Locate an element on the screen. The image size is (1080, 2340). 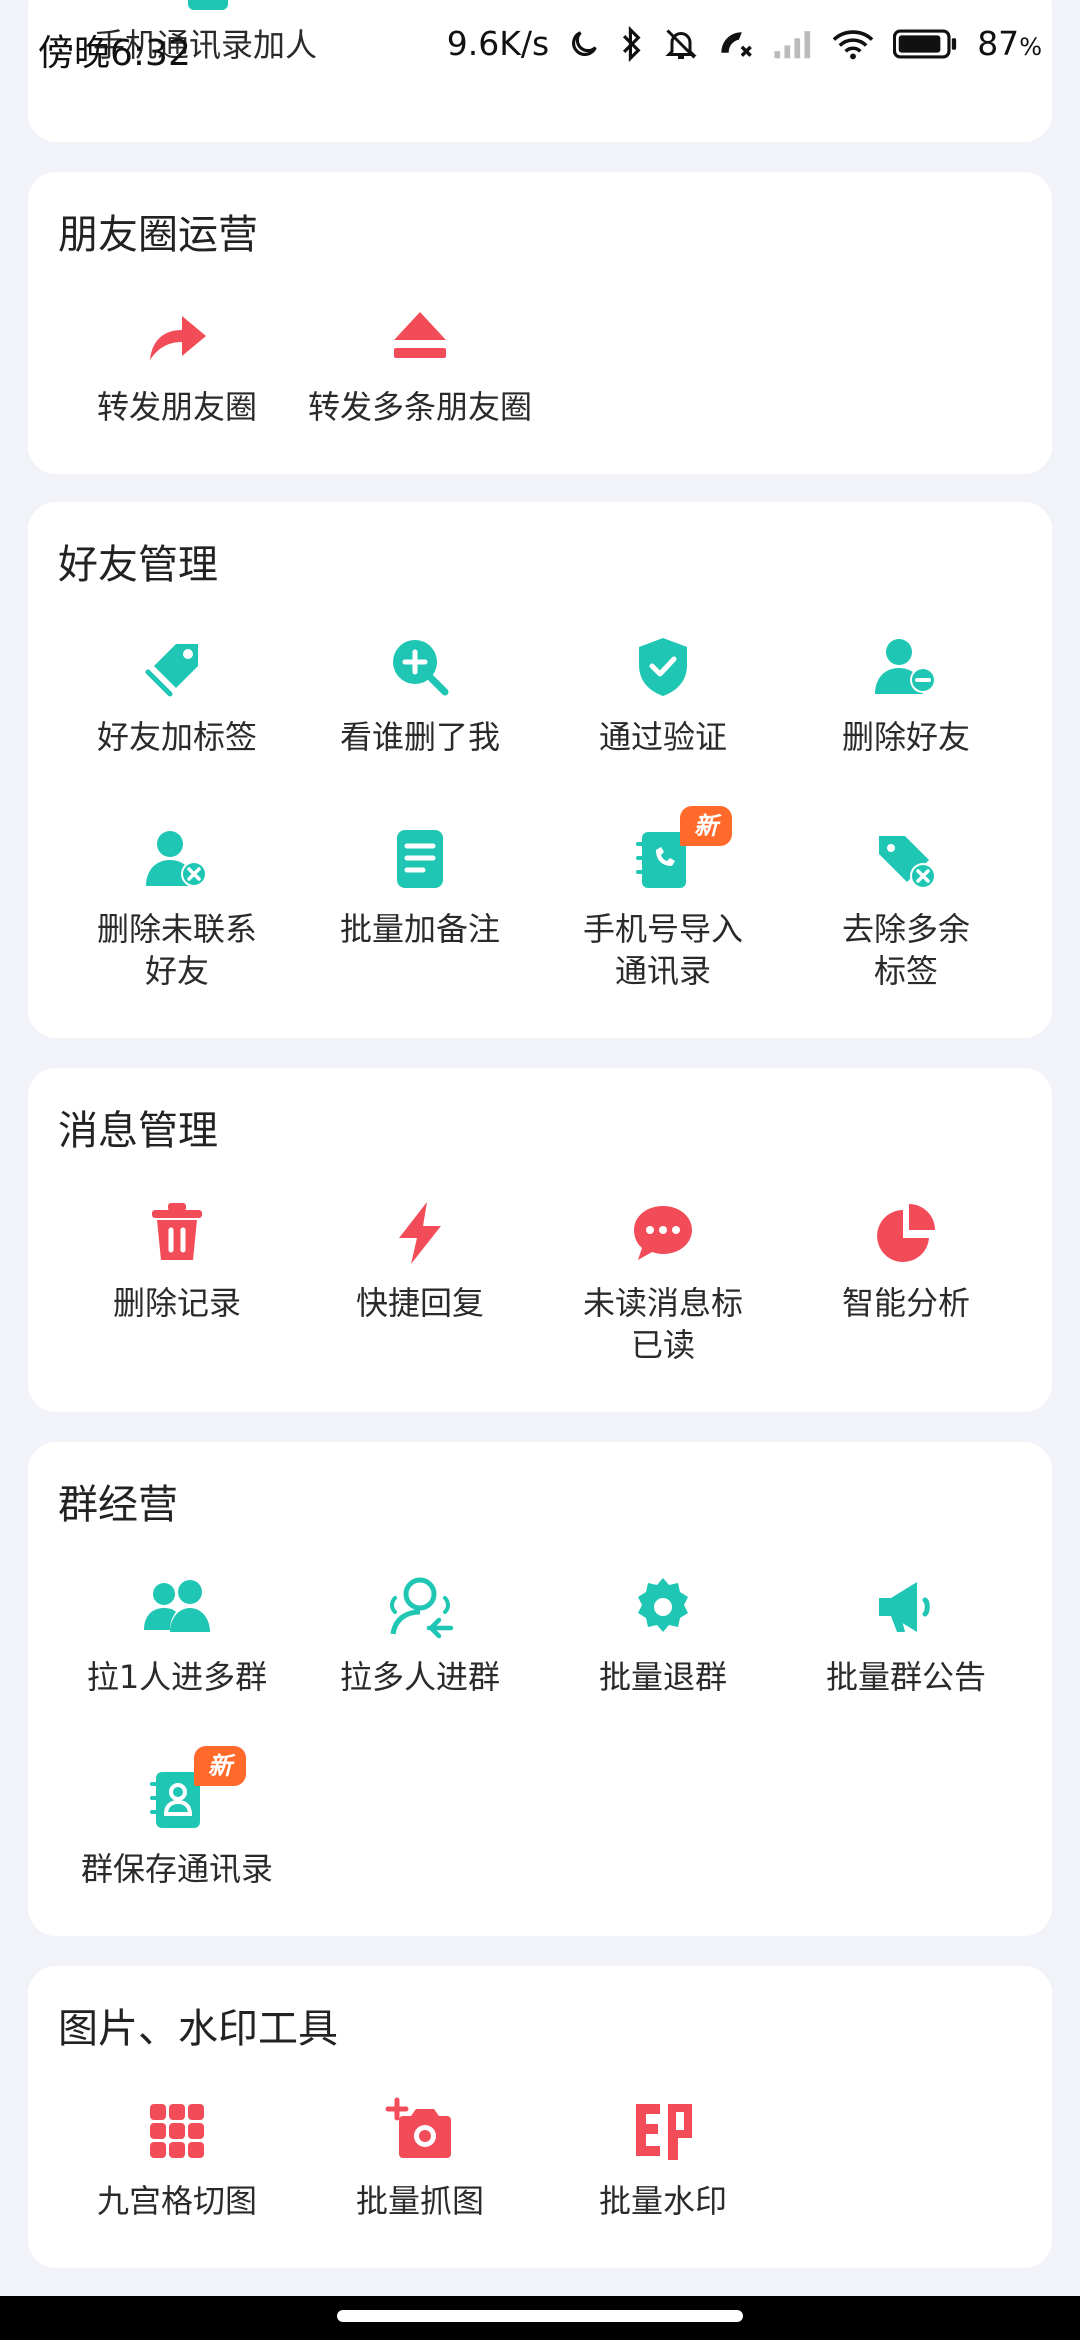
tags-icon is located at coordinates (177, 667).